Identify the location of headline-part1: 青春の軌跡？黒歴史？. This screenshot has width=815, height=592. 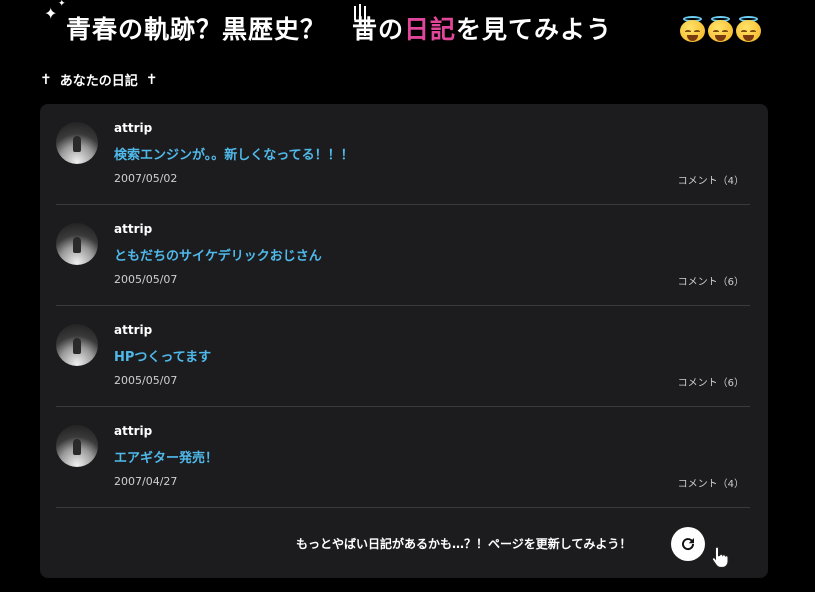
(196, 29).